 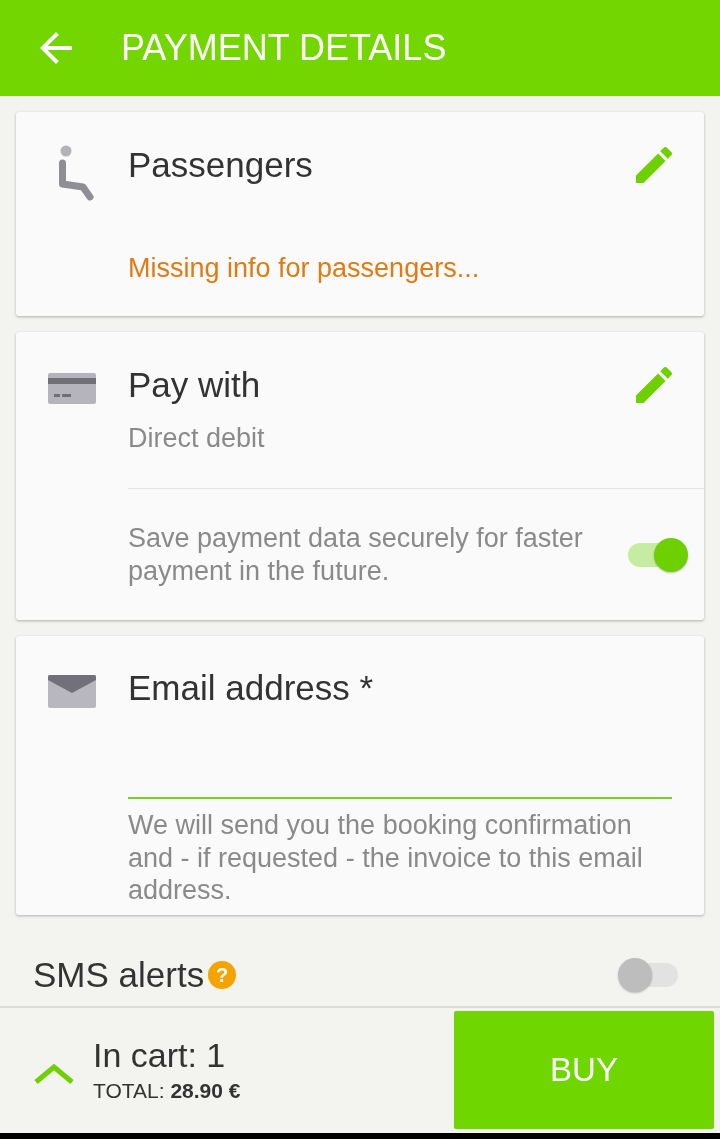 I want to click on buy-button: BUY, so click(x=584, y=1070).